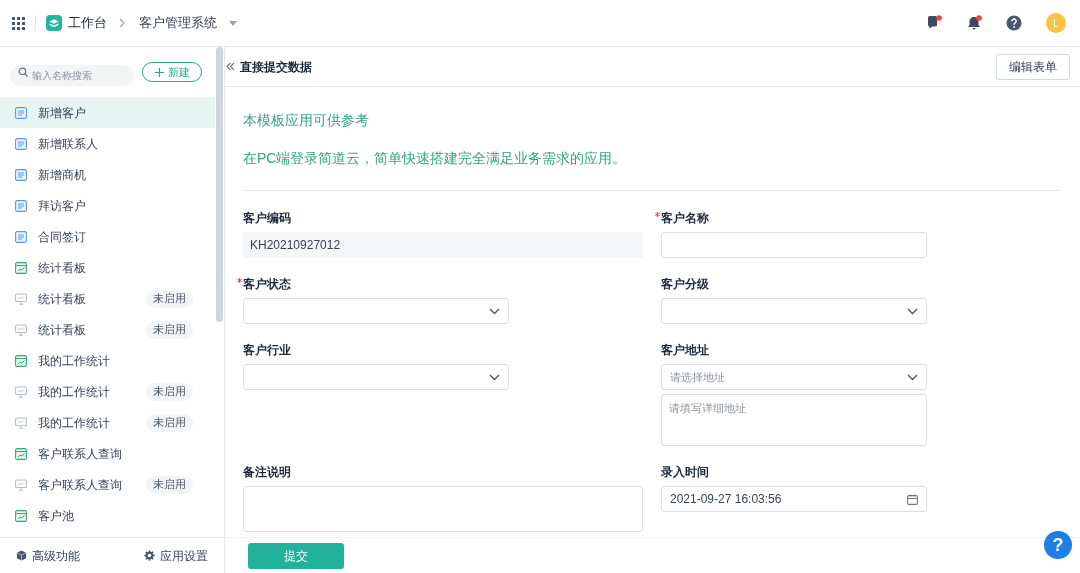 The height and width of the screenshot is (573, 1080). I want to click on readonly-field: KH20210927012, so click(443, 245).